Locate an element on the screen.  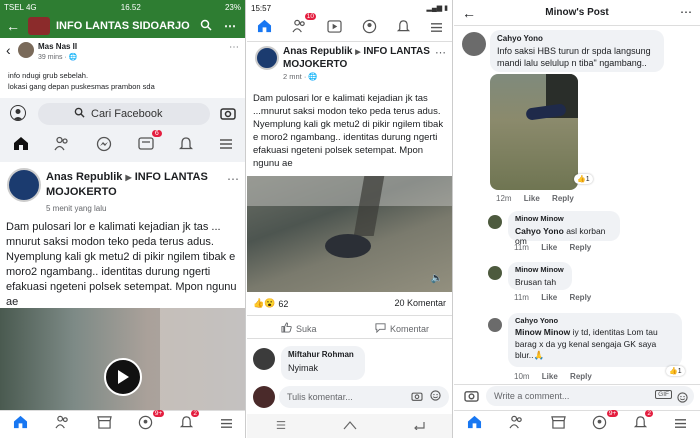
group-header: ← INFO LANTAS SIDOARJO ⋯ is located at coordinates (122, 26).